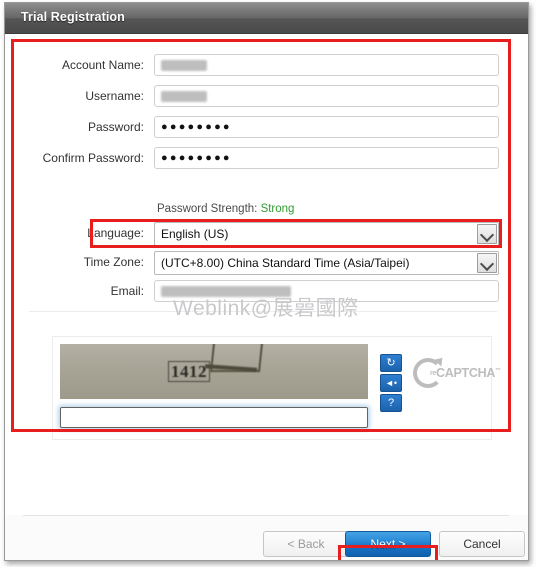 The height and width of the screenshot is (567, 536). Describe the element at coordinates (114, 96) in the screenshot. I see `username-label: Username:` at that location.